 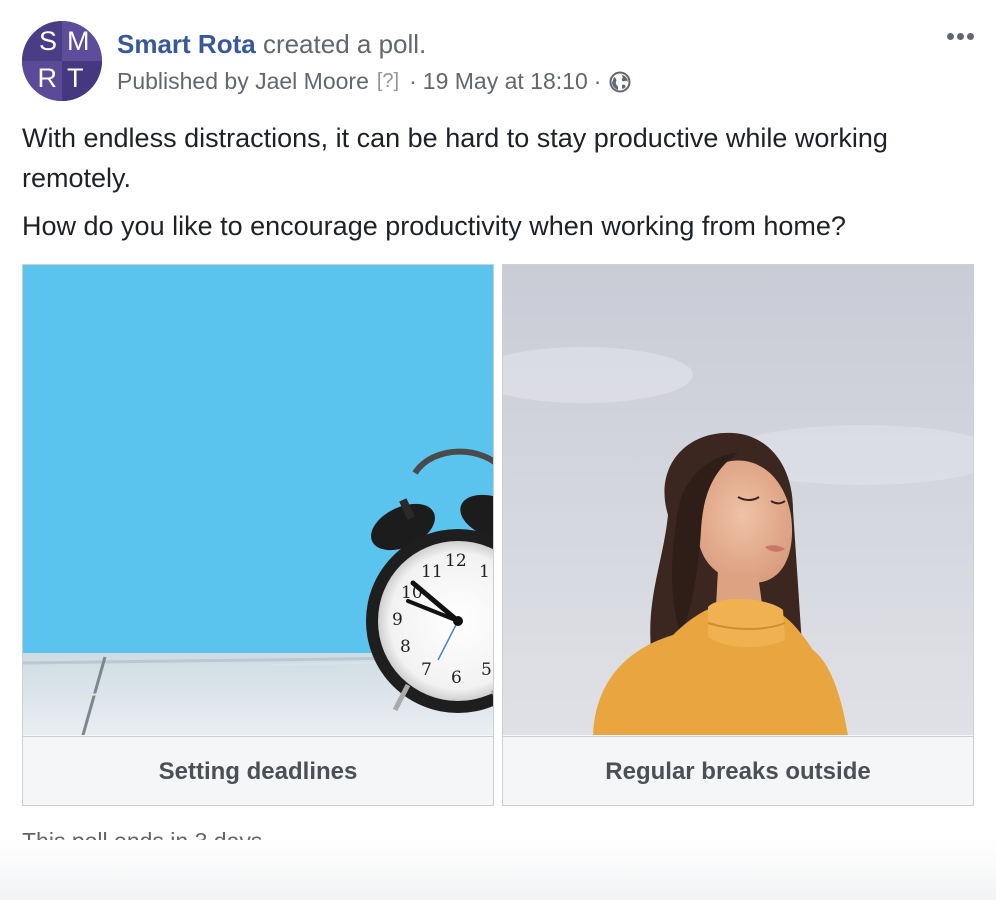 I want to click on page-avatar: S M R T, so click(x=62, y=61).